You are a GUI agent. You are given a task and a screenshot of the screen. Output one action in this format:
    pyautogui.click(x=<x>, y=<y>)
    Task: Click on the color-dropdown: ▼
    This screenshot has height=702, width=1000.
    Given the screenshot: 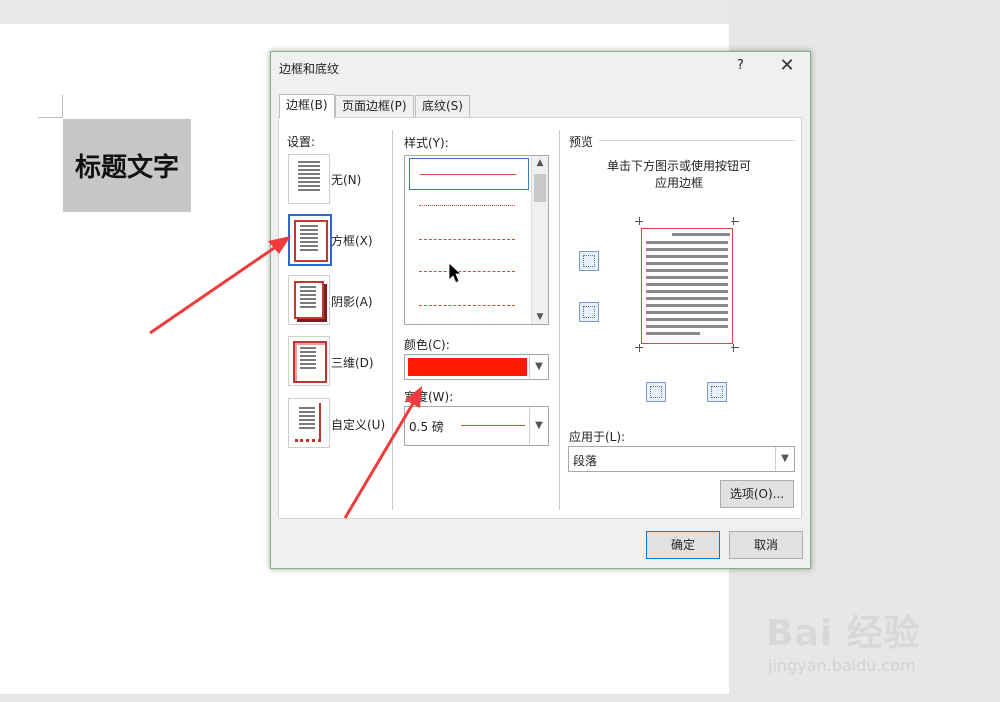 What is the action you would take?
    pyautogui.click(x=476, y=367)
    